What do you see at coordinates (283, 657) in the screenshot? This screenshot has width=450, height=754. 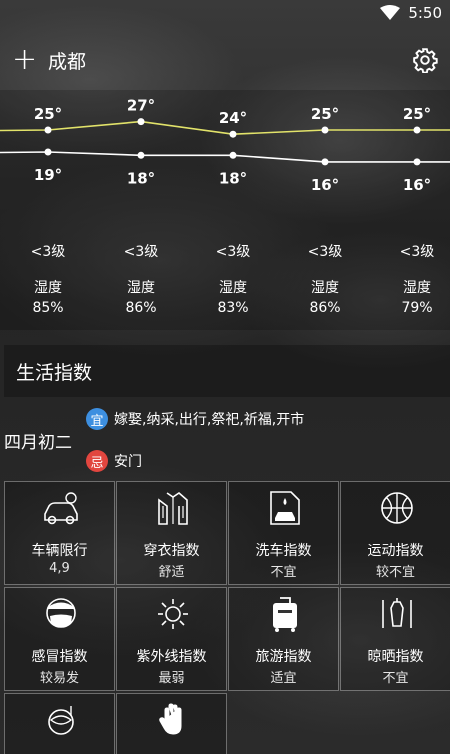 I see `index-name: 旅游指数` at bounding box center [283, 657].